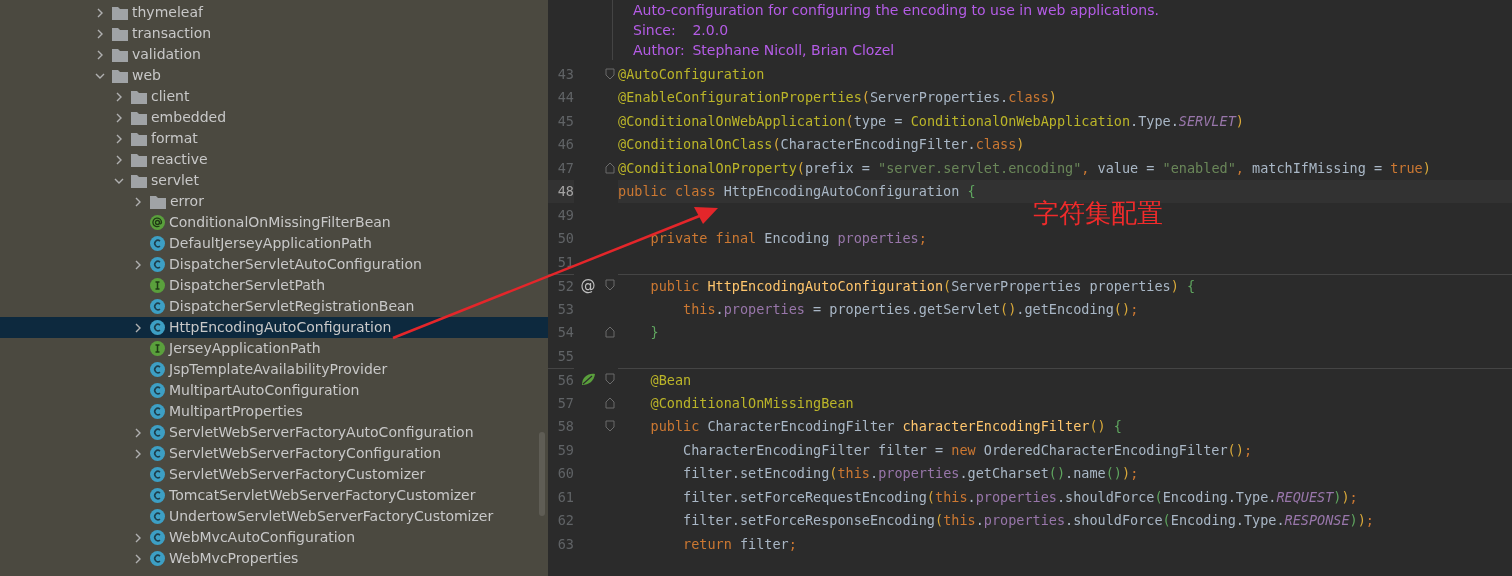  I want to click on line-number: 59, so click(565, 450).